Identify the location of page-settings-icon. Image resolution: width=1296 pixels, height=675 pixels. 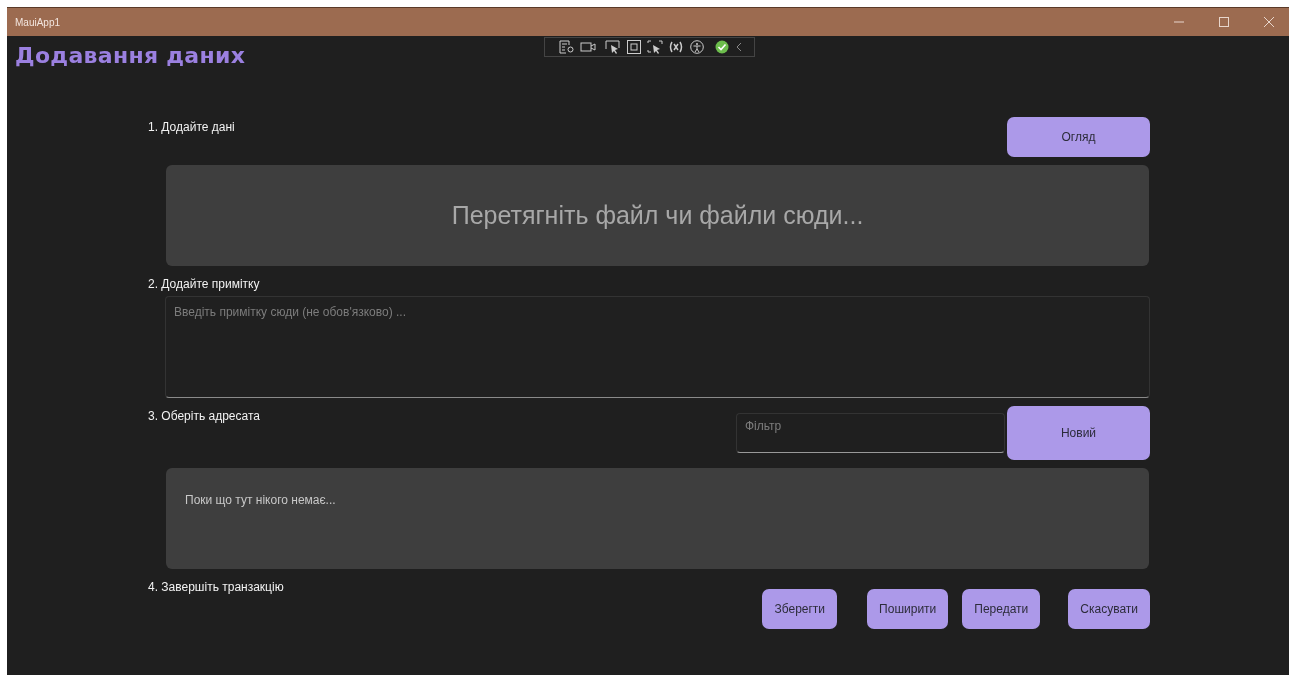
(567, 47).